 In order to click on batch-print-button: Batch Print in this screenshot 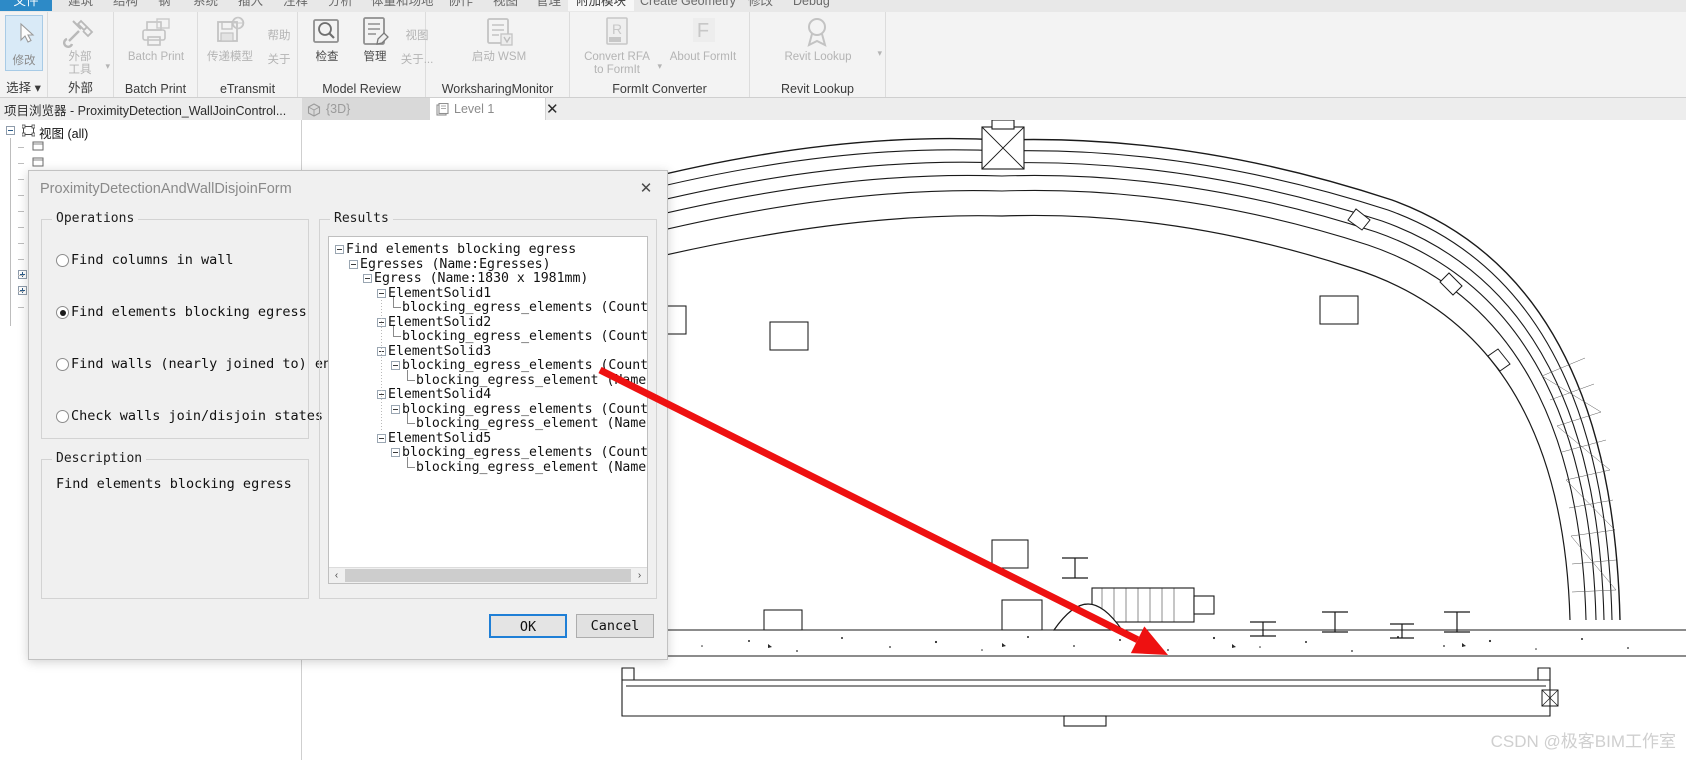, I will do `click(156, 39)`.